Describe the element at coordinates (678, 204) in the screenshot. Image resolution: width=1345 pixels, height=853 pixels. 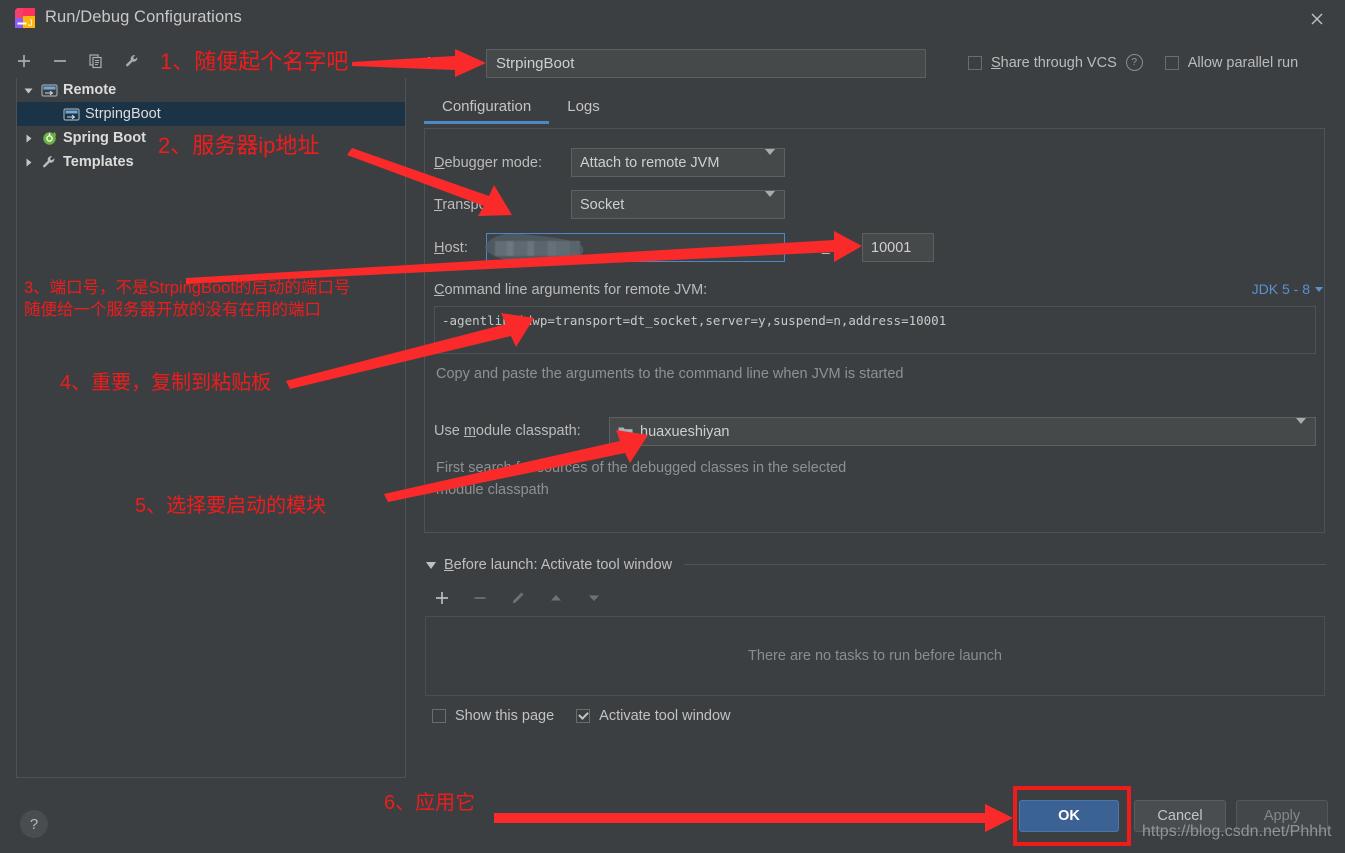
I see `transport-select: Socket` at that location.